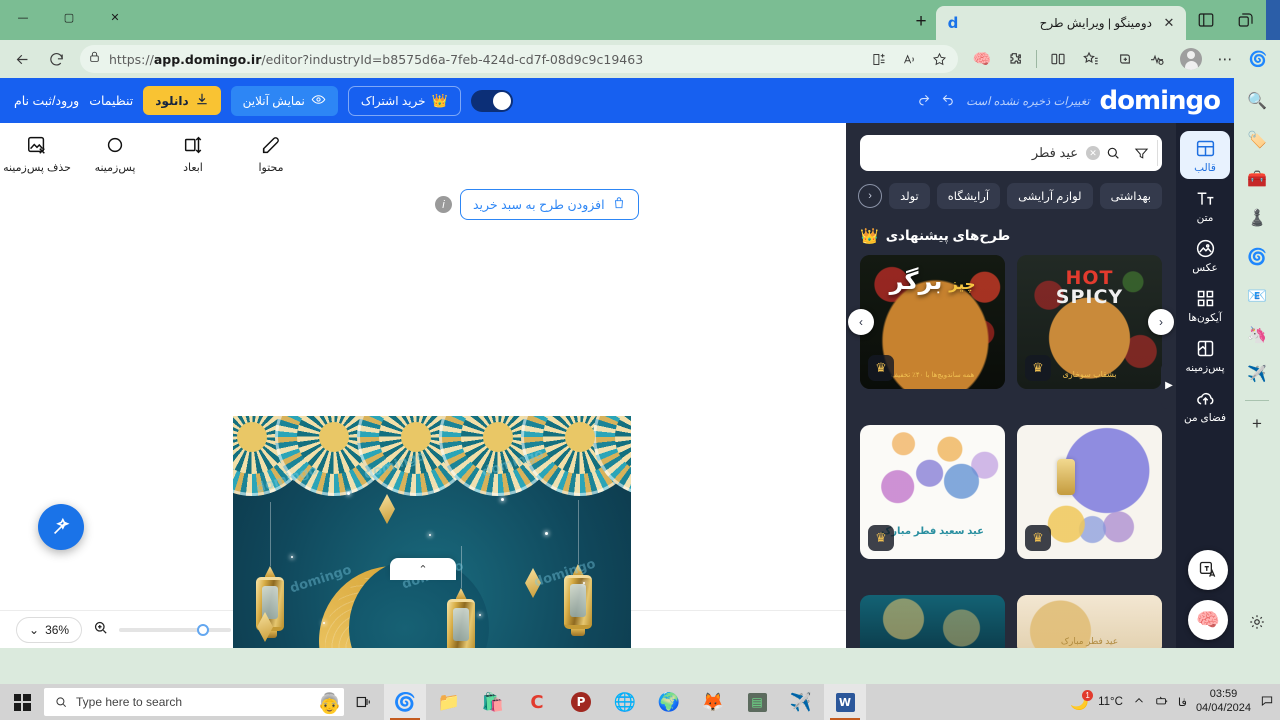 This screenshot has height=720, width=1280. What do you see at coordinates (1091, 59) in the screenshot?
I see `collections-star-icon` at bounding box center [1091, 59].